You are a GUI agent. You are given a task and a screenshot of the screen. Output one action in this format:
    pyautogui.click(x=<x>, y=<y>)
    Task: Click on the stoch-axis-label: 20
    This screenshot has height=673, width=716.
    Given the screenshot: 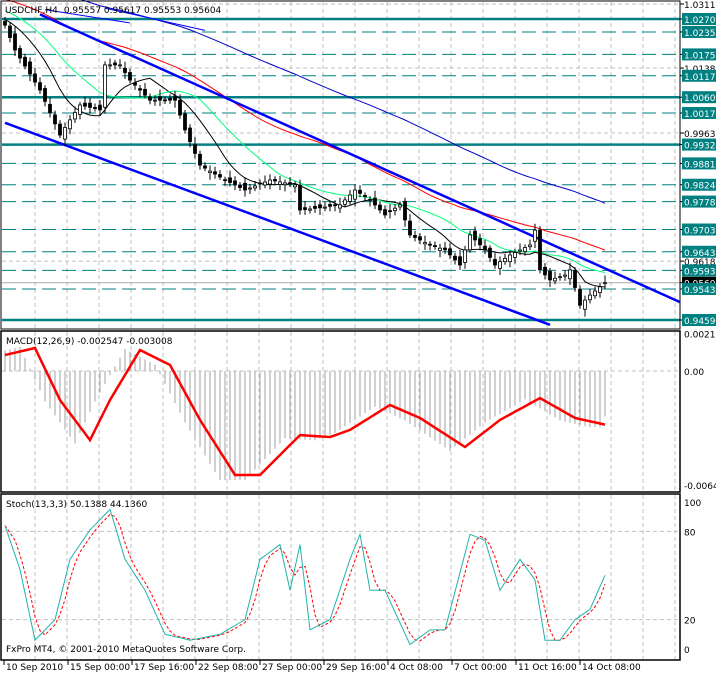 What is the action you would take?
    pyautogui.click(x=690, y=622)
    